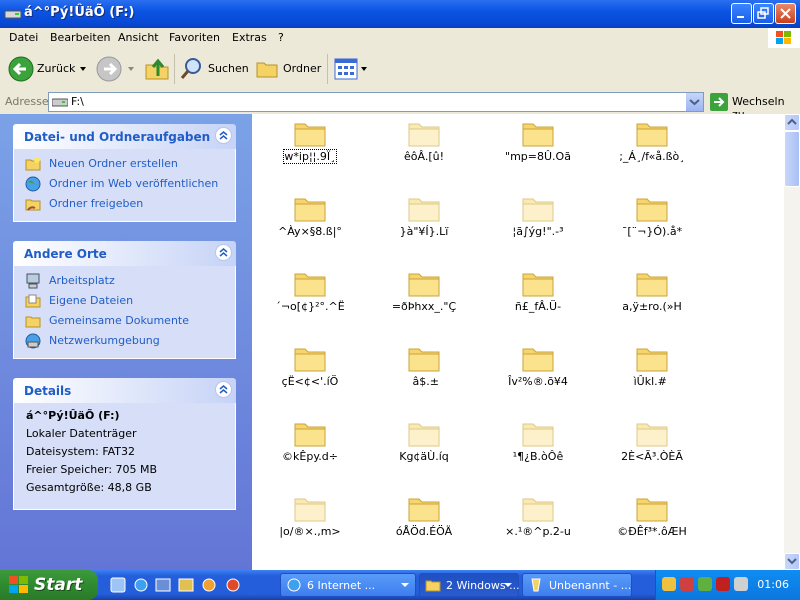 The image size is (800, 600). I want to click on globe-icon, so click(33, 184).